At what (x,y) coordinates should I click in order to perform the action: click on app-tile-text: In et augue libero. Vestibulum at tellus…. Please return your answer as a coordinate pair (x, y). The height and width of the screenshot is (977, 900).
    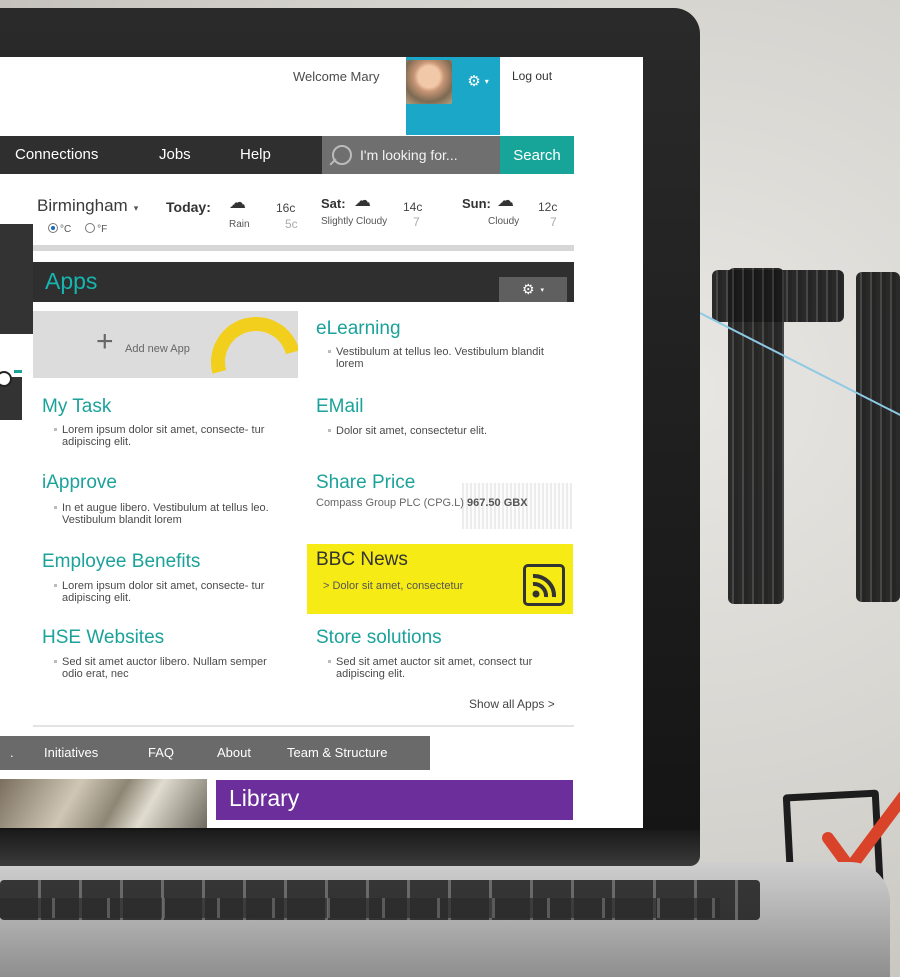
    Looking at the image, I should click on (174, 514).